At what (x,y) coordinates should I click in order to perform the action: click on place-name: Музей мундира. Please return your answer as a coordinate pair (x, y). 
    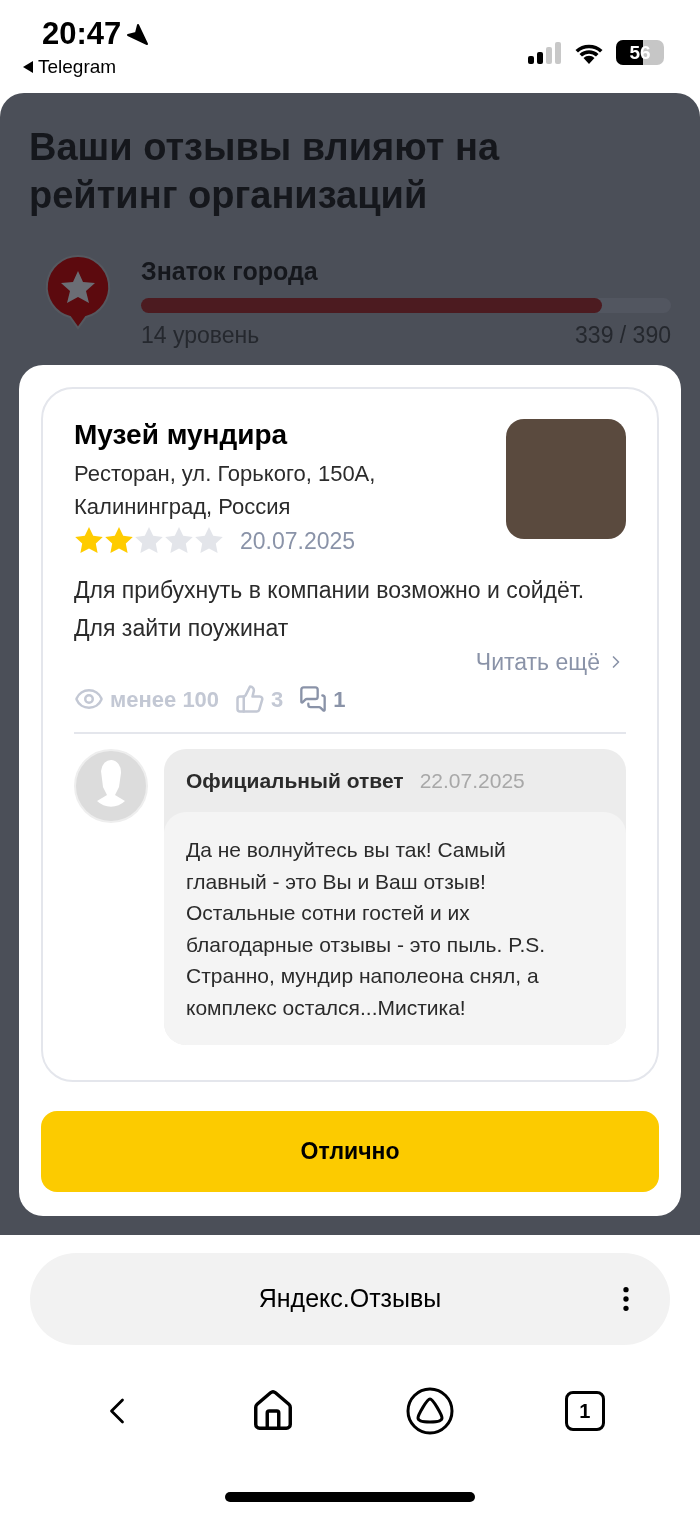
    Looking at the image, I should click on (181, 435).